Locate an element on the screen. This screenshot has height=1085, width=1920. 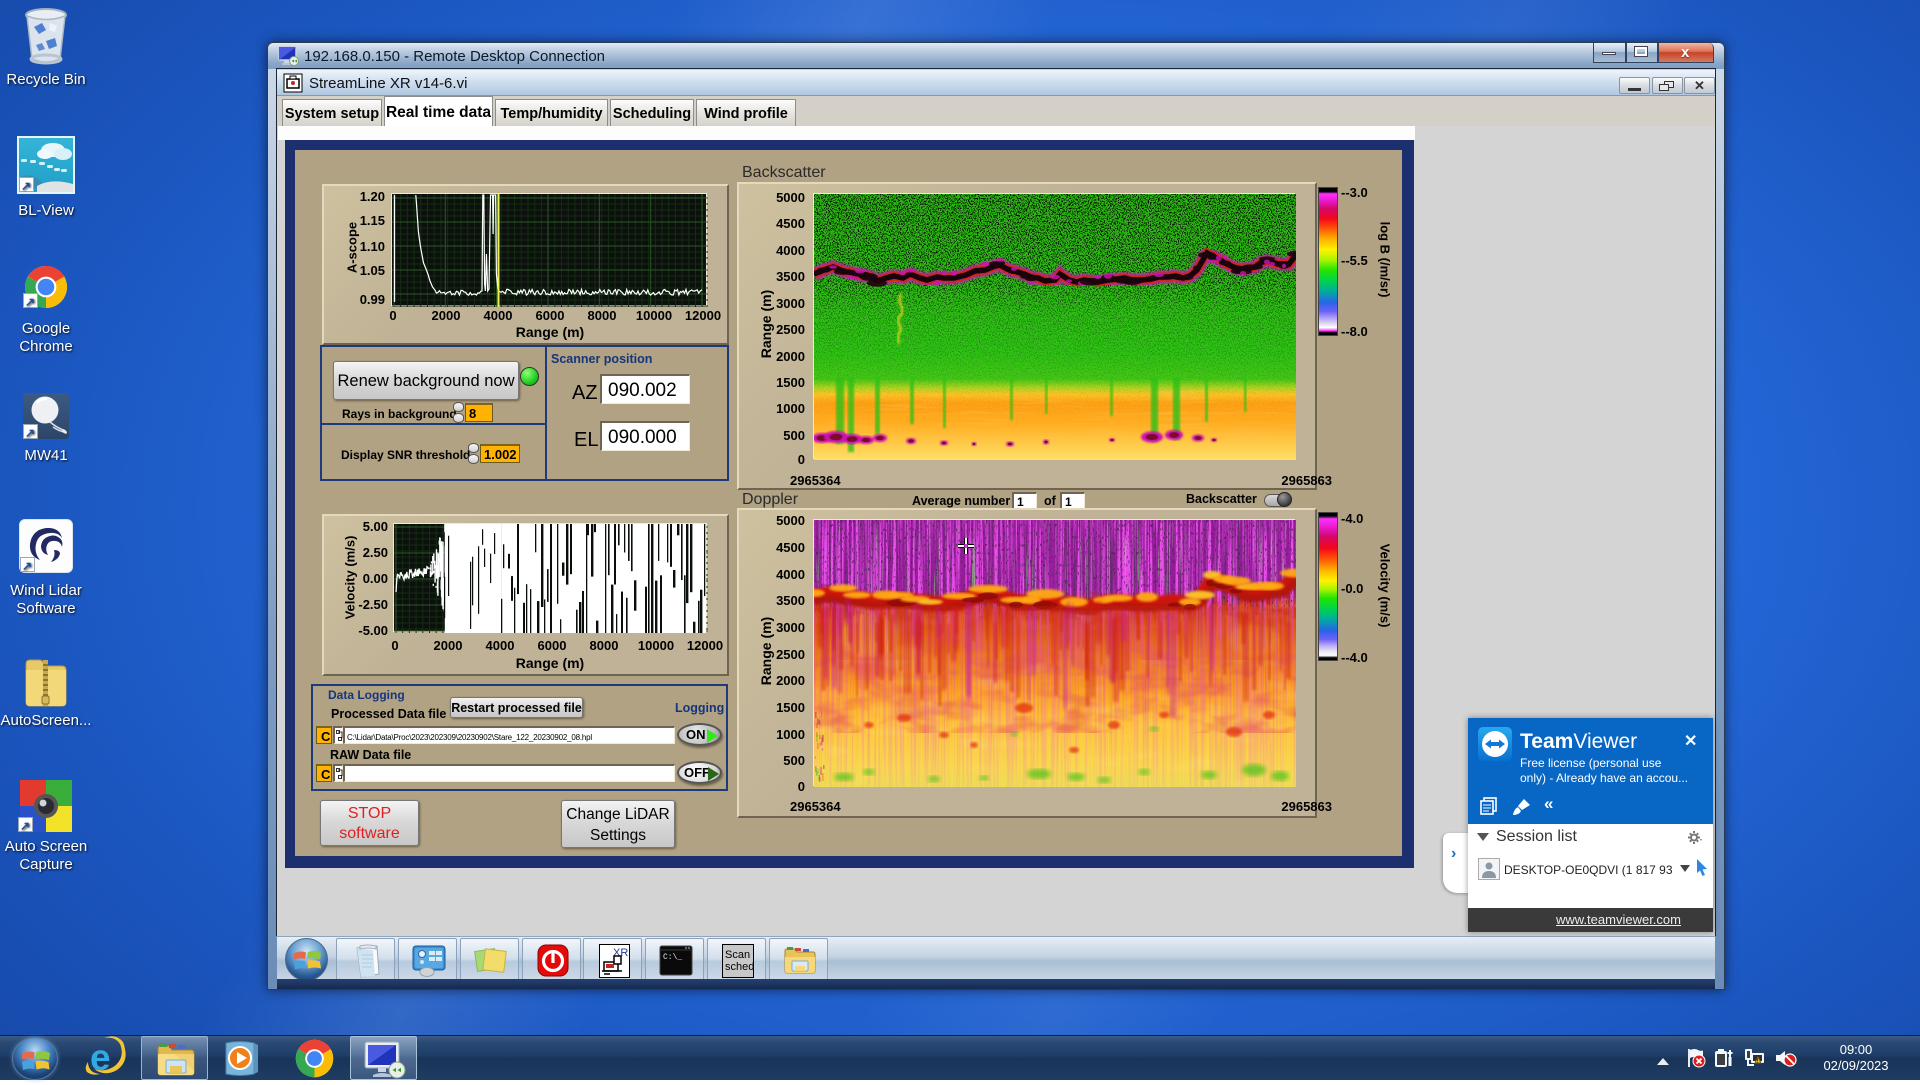
svg-text: Scan is located at coordinates (737, 955).